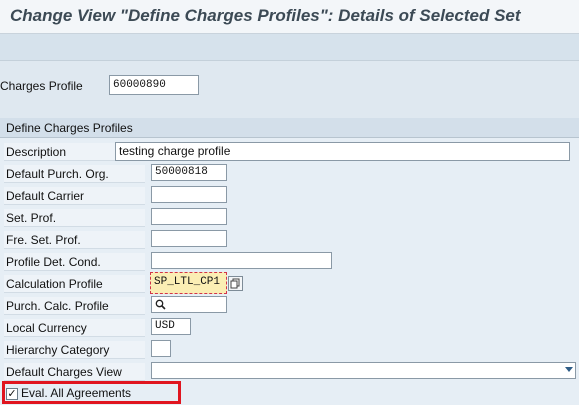 This screenshot has height=405, width=579. What do you see at coordinates (342, 151) in the screenshot?
I see `description-field: testing charge profile` at bounding box center [342, 151].